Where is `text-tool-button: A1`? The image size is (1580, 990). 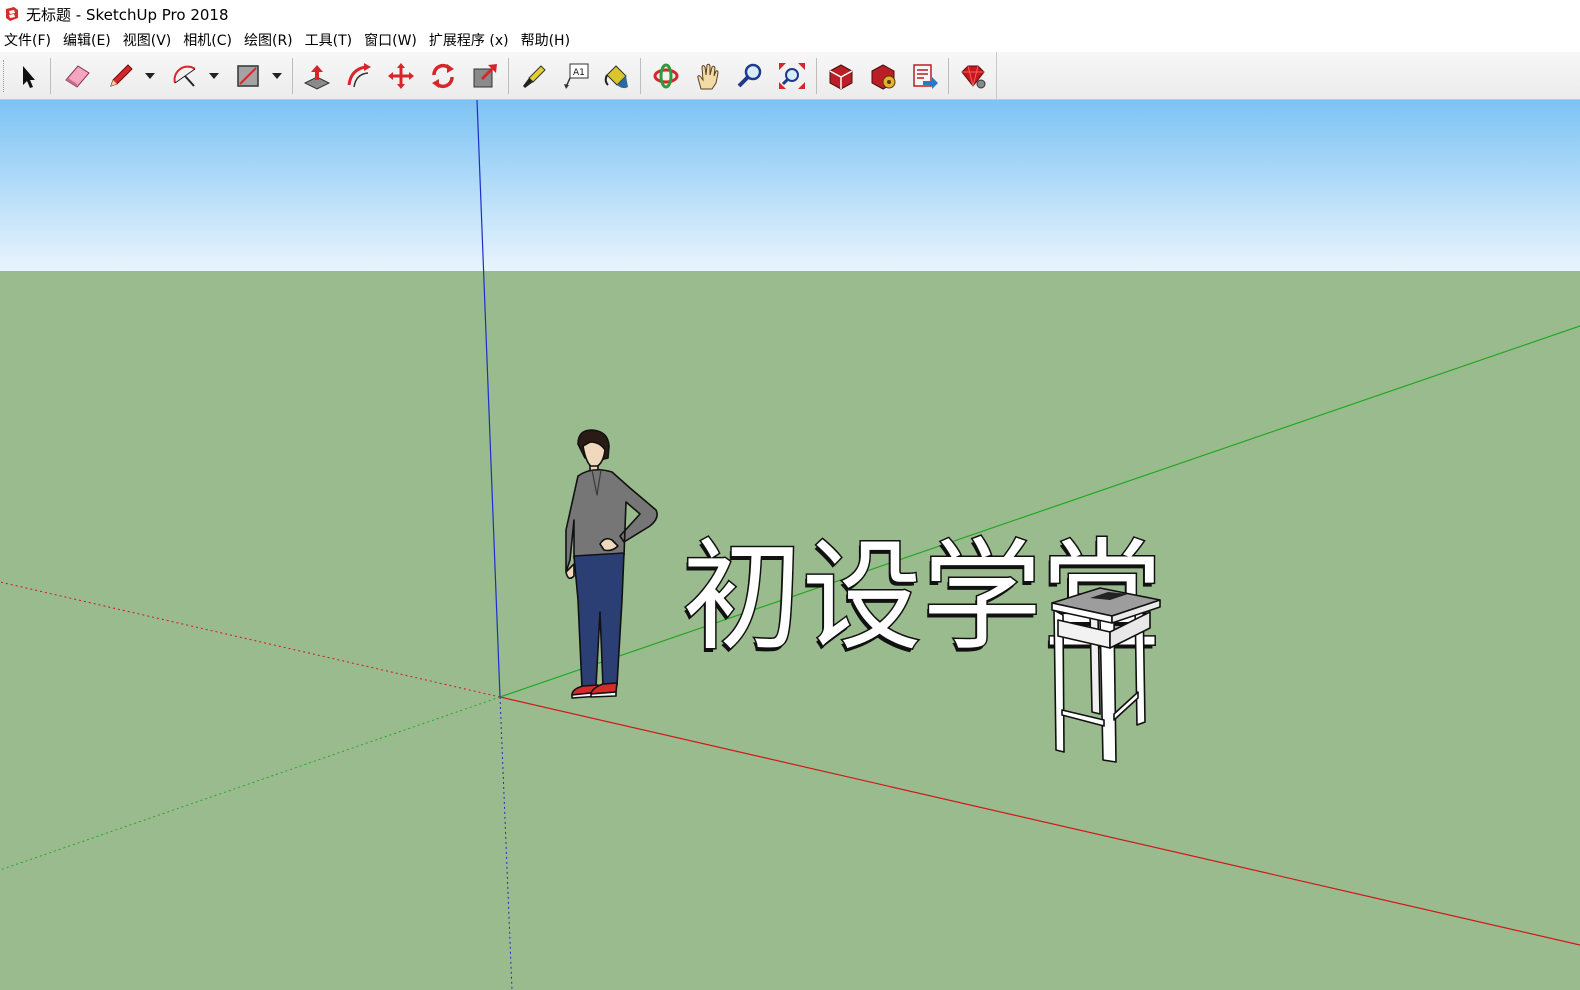 text-tool-button: A1 is located at coordinates (576, 76).